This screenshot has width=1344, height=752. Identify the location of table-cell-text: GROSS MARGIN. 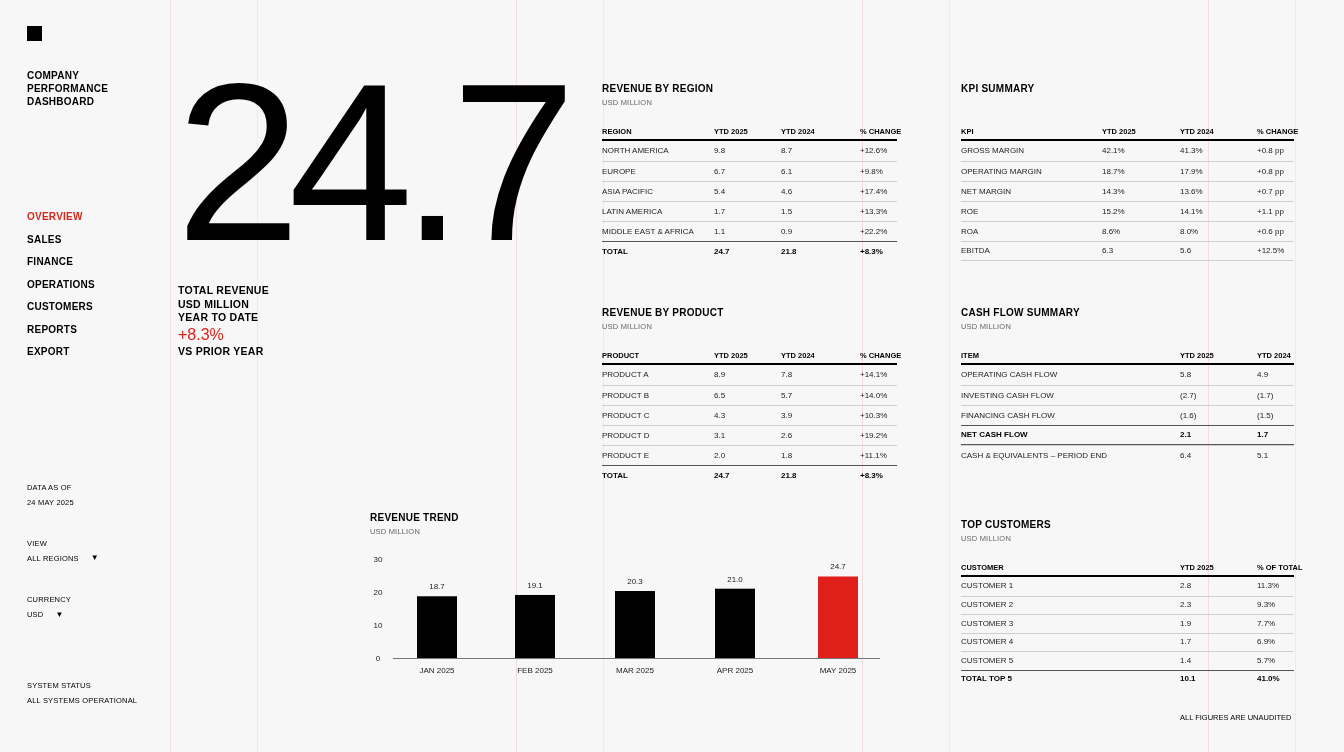
(993, 151).